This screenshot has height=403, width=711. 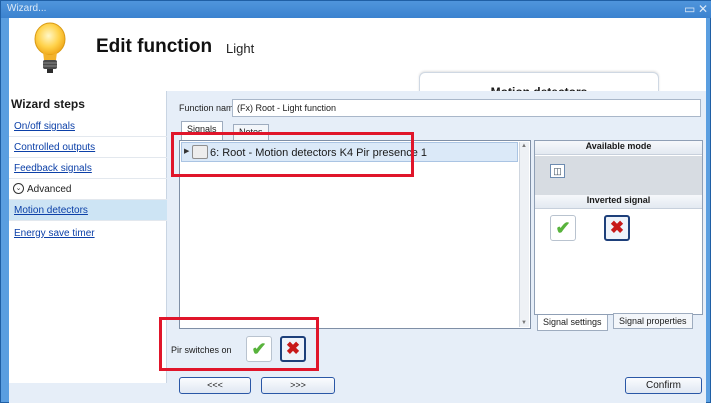 I want to click on step-motion-detectors: Motion detectors, so click(x=88, y=210).